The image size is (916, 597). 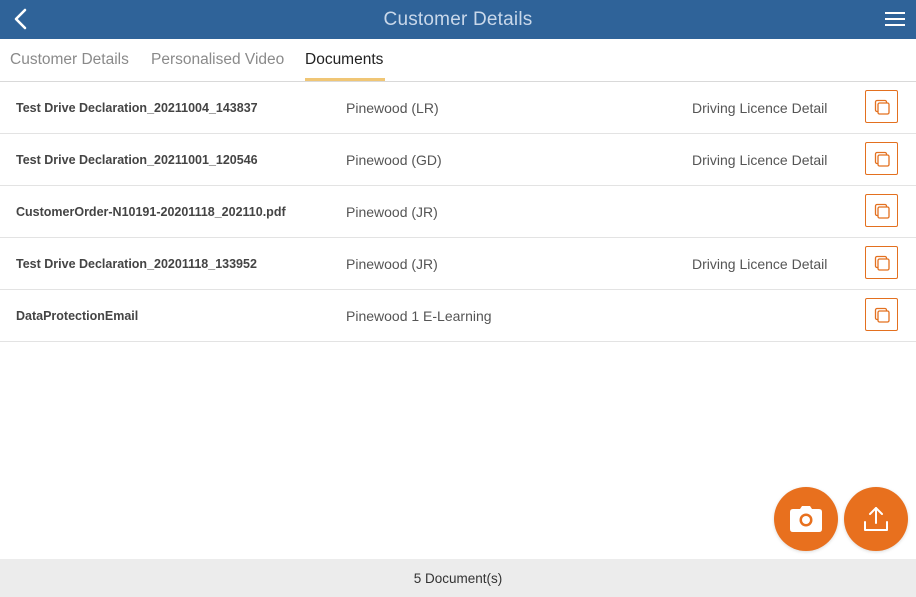 I want to click on footer-bar: 5 Document(s), so click(x=458, y=578).